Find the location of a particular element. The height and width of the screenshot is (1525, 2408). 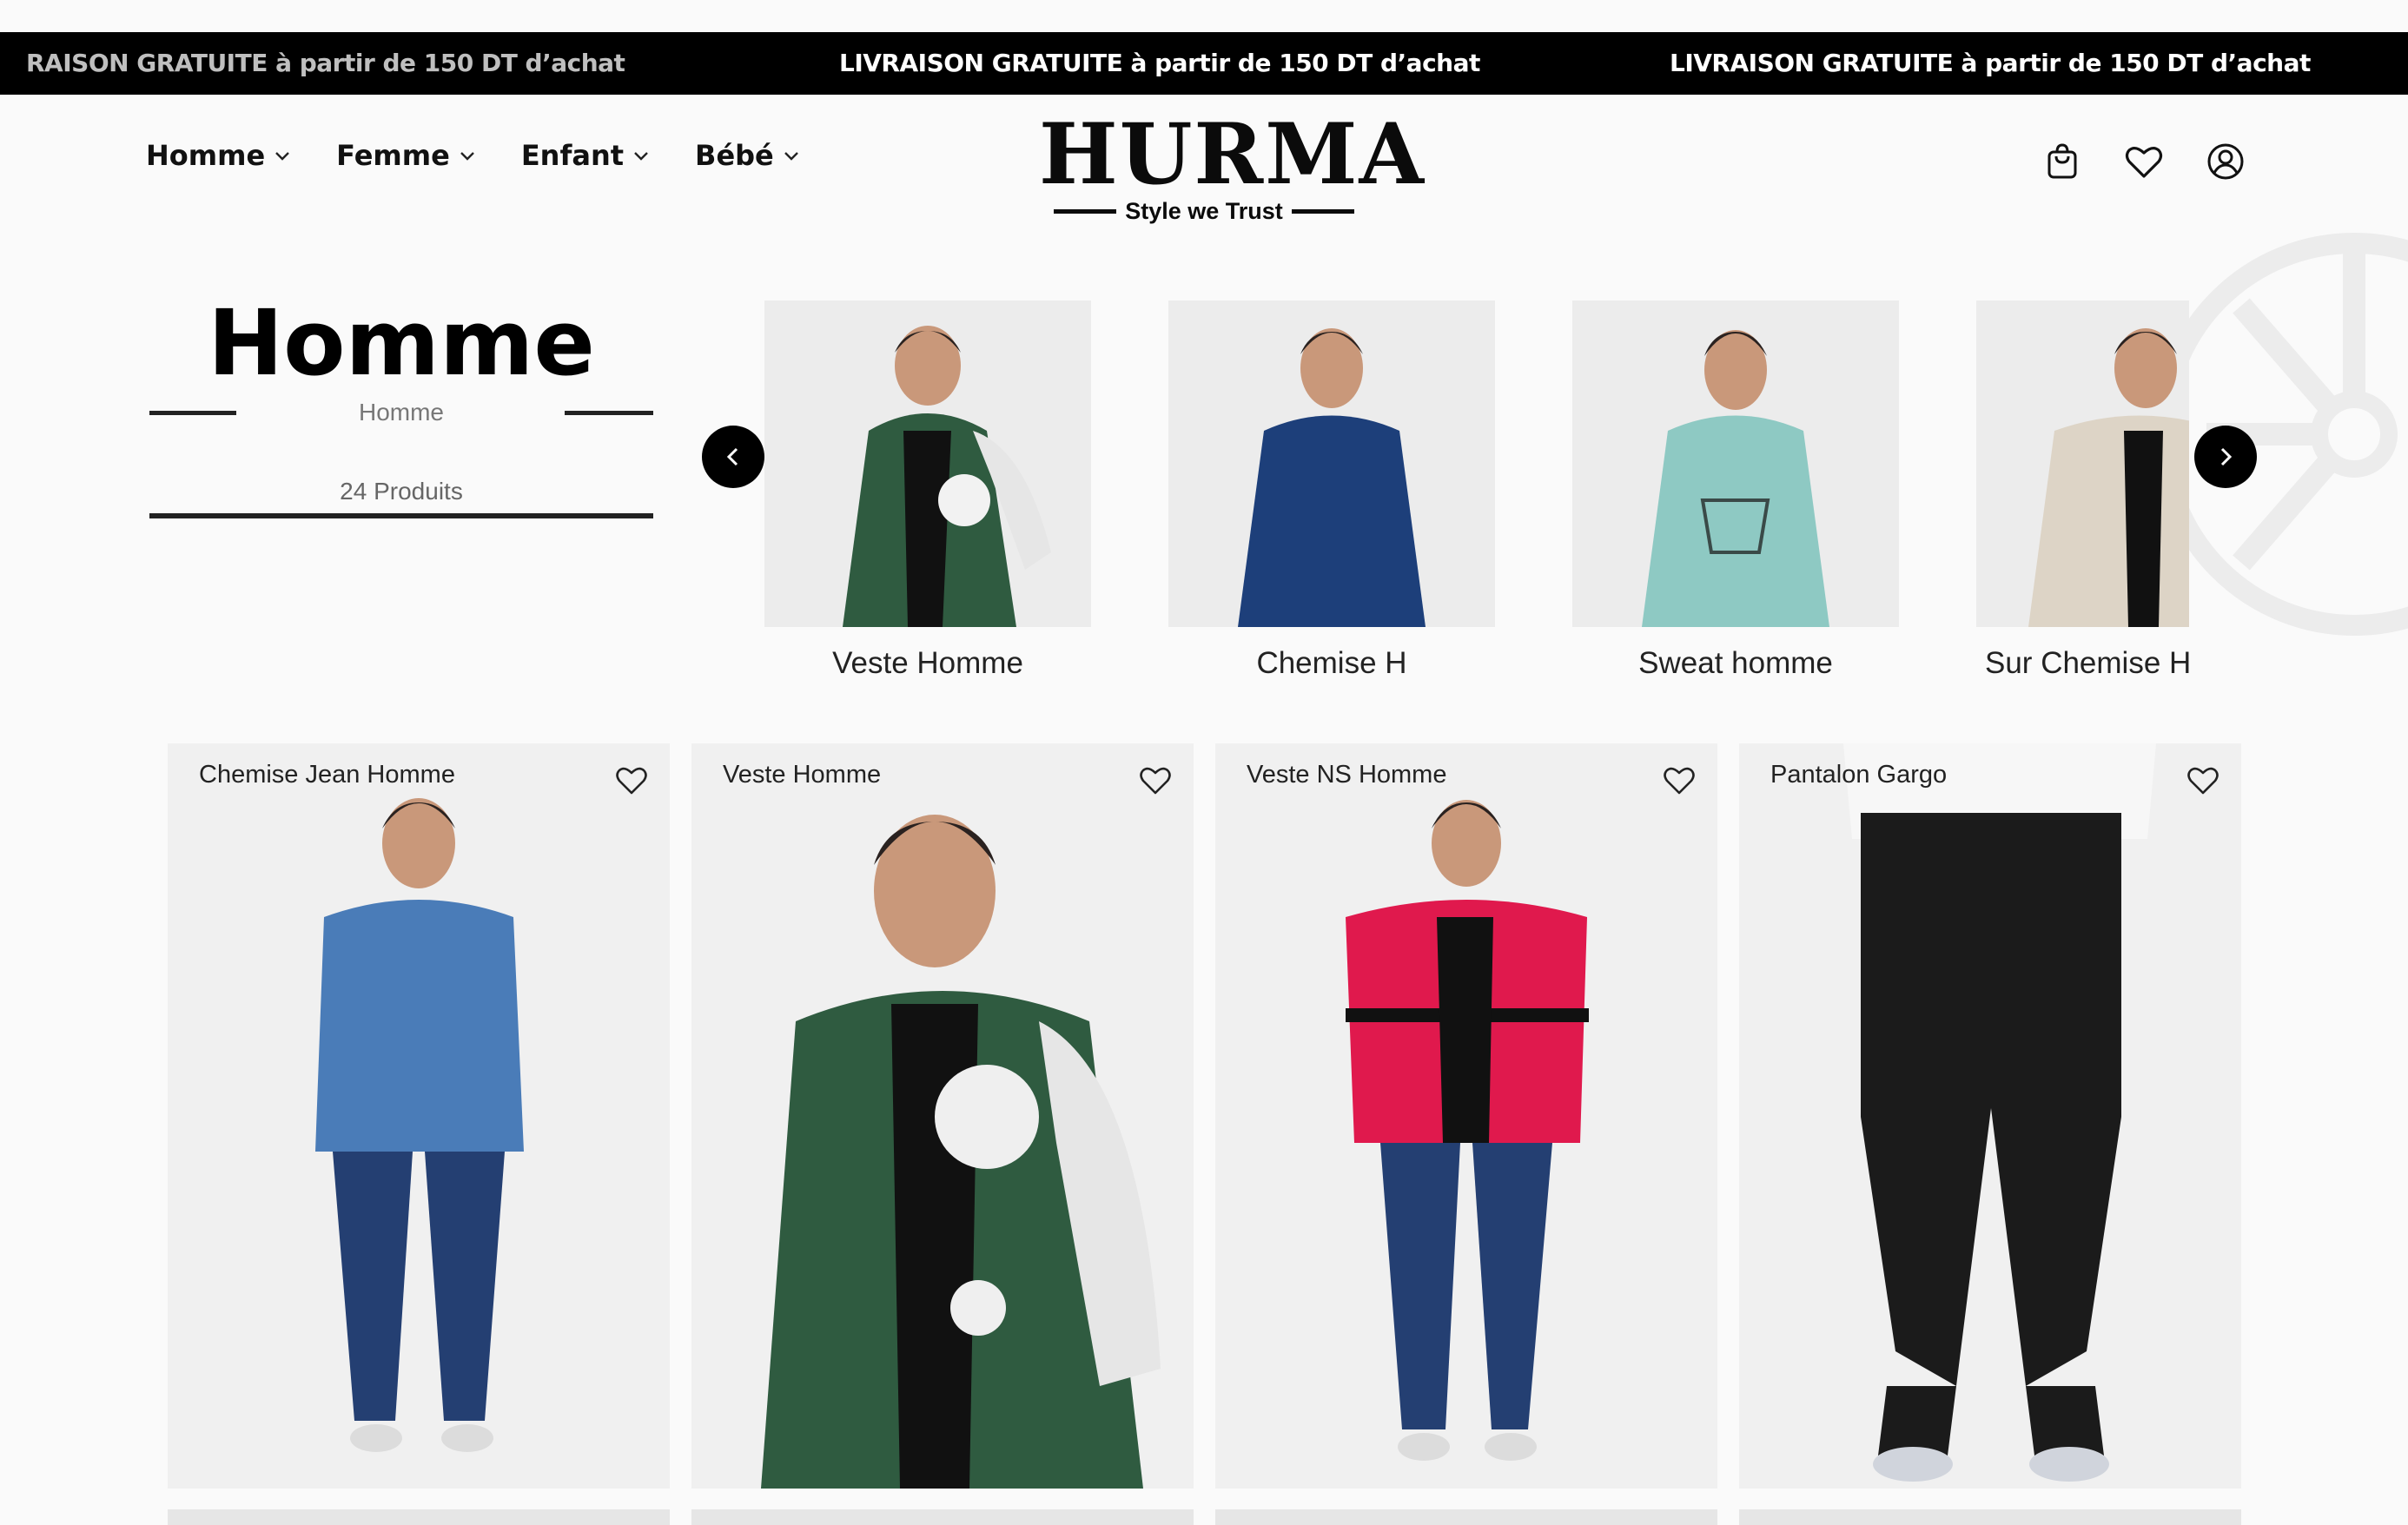

carousel-card: Sweat homme is located at coordinates (1735, 490).